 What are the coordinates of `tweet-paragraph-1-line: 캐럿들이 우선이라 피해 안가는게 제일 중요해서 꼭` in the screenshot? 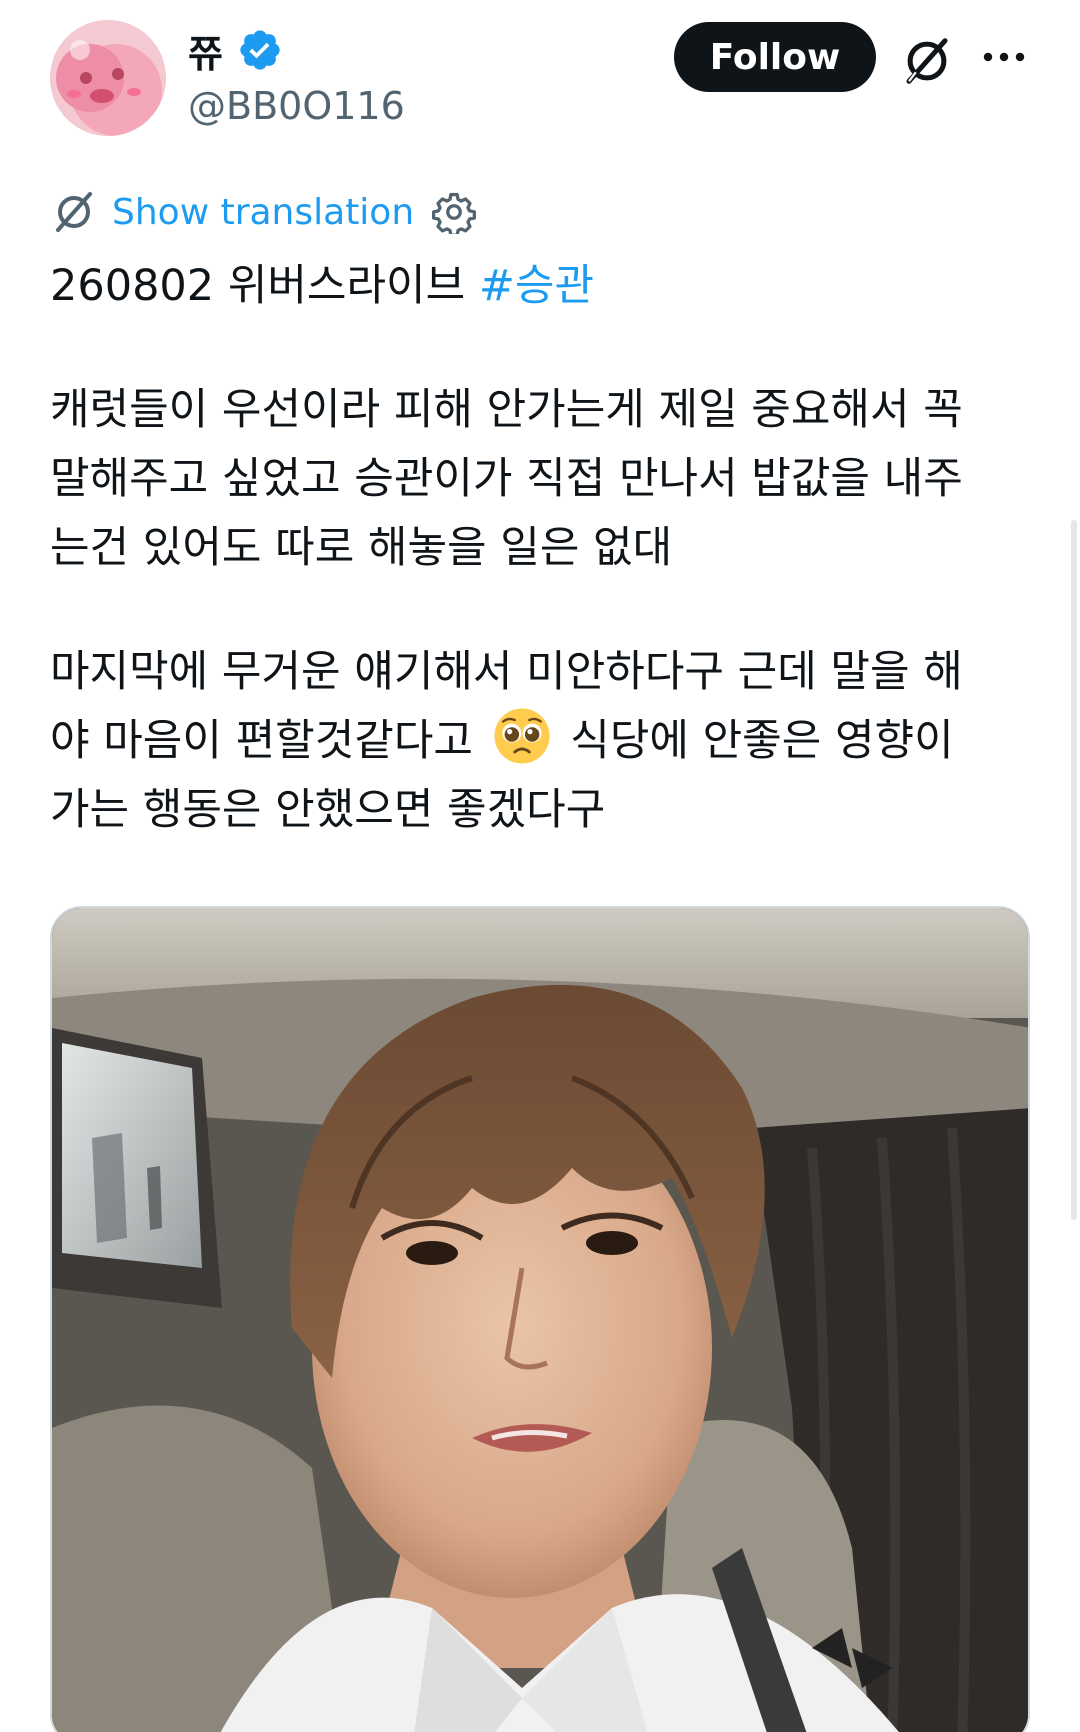 It's located at (506, 410).